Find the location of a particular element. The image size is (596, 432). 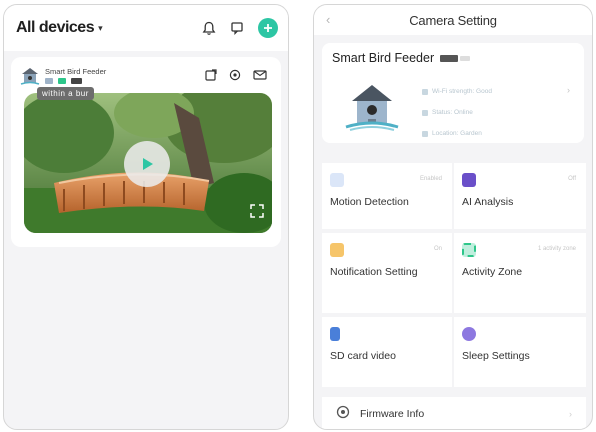

play-icon is located at coordinates (148, 164).